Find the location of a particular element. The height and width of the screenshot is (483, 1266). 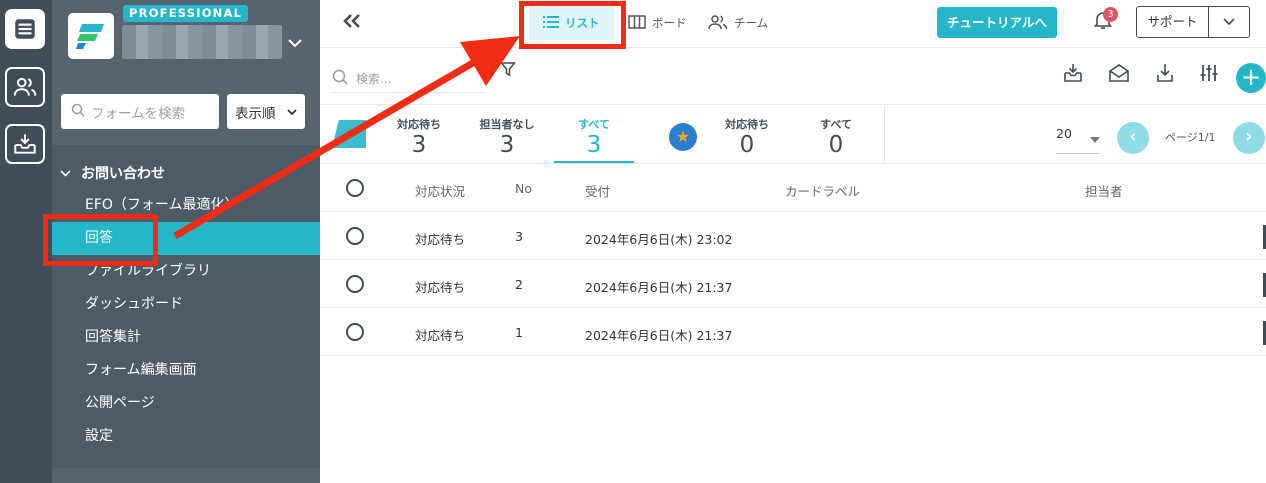

row-no: 3 is located at coordinates (519, 236).